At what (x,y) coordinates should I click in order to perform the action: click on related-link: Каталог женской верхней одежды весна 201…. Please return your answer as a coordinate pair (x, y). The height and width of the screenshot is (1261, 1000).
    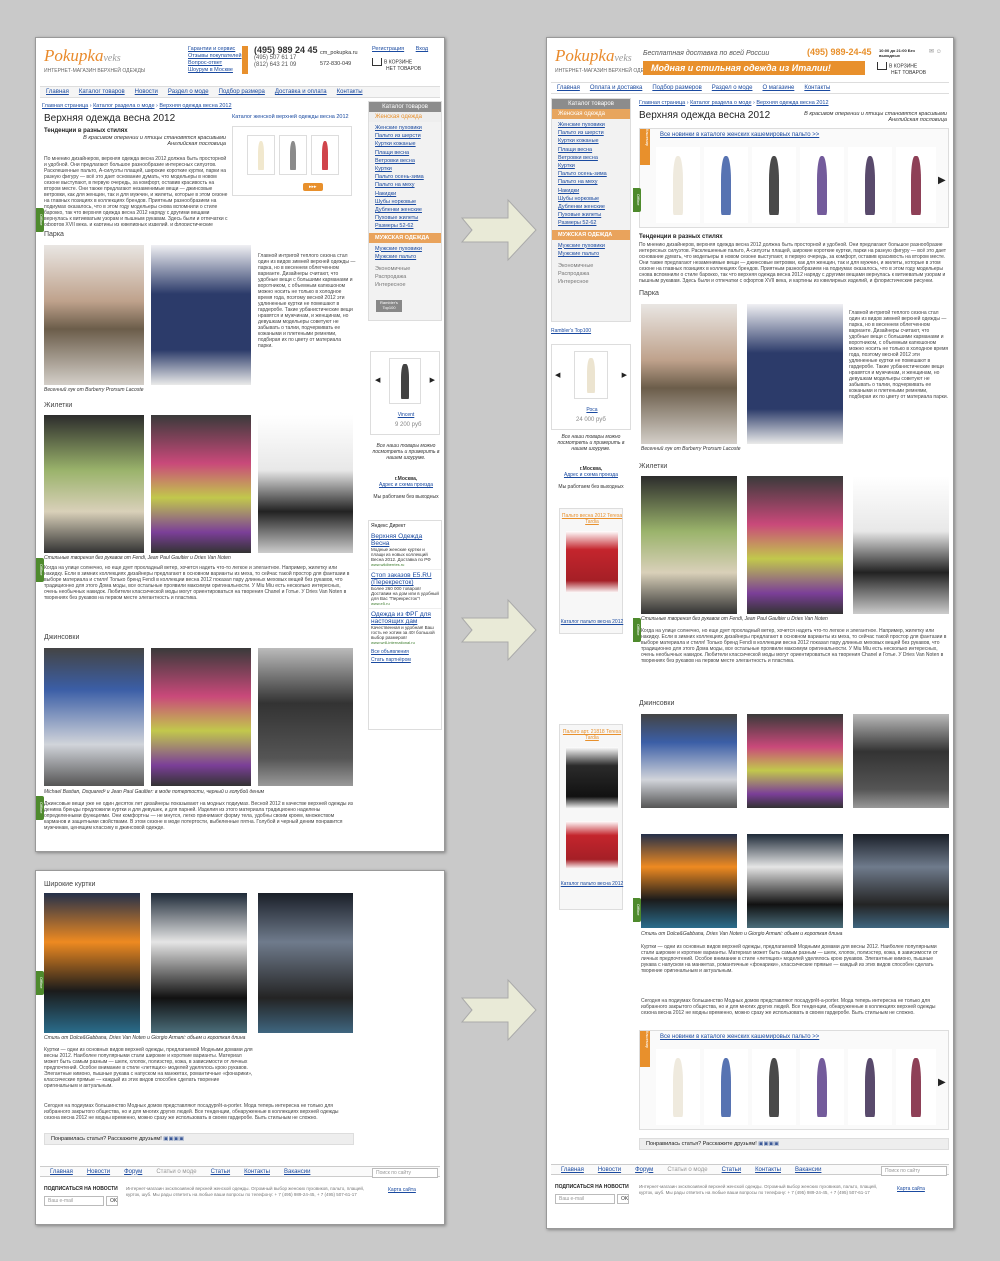
    Looking at the image, I should click on (290, 117).